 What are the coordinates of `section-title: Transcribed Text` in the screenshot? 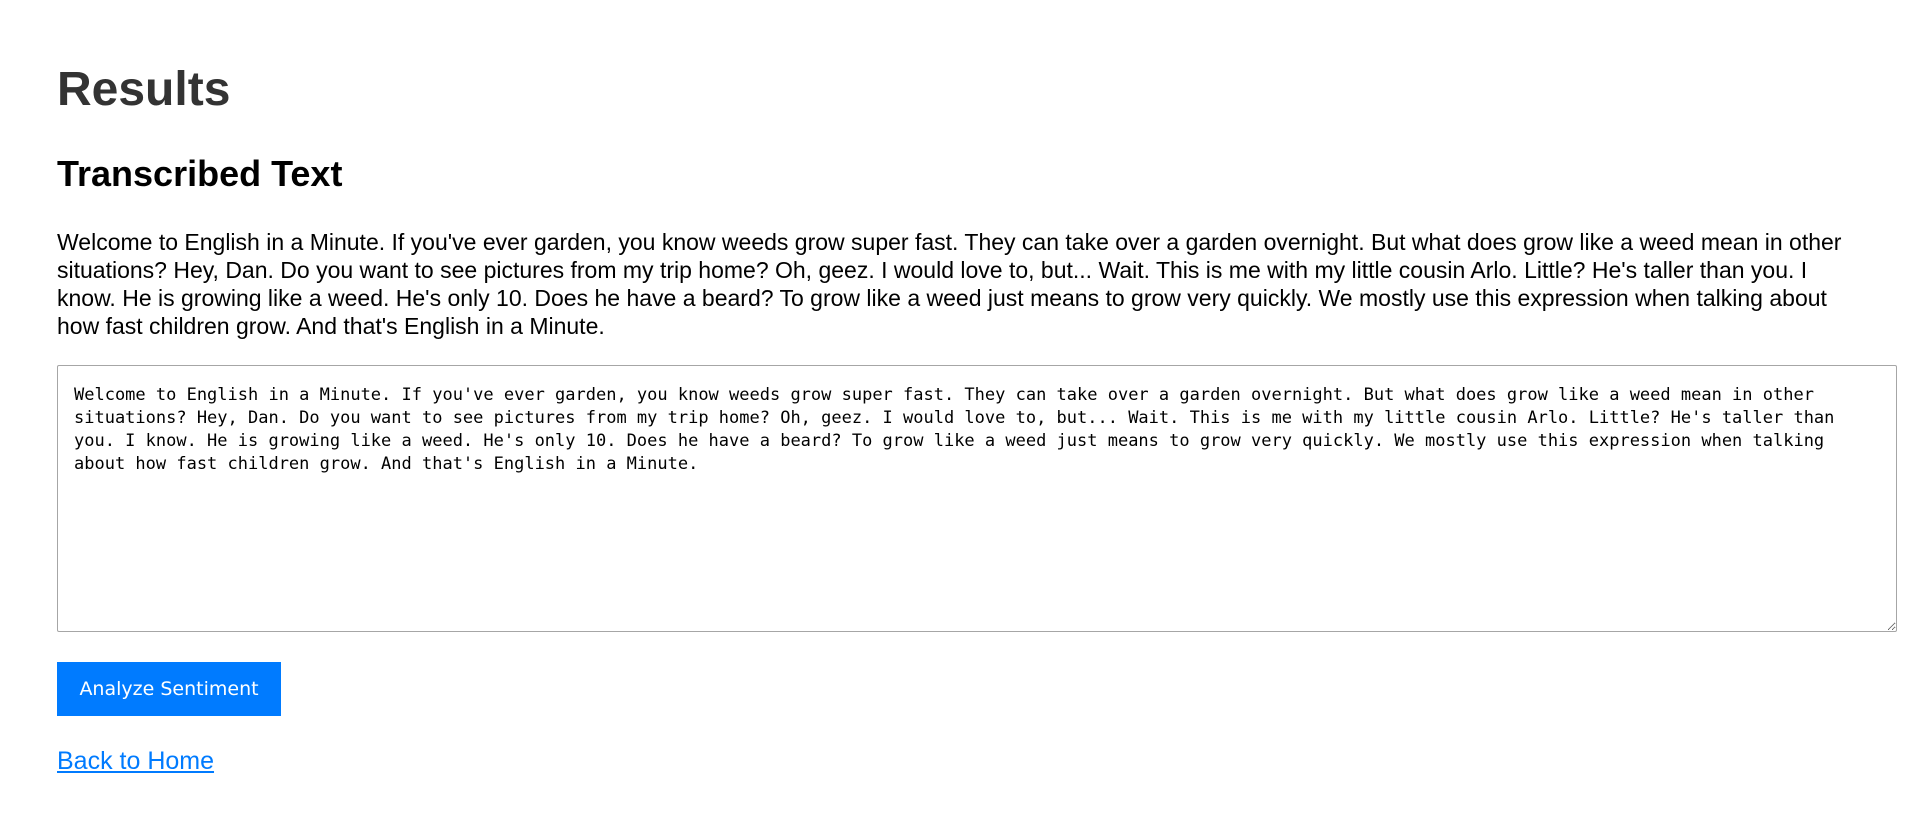 It's located at (200, 173).